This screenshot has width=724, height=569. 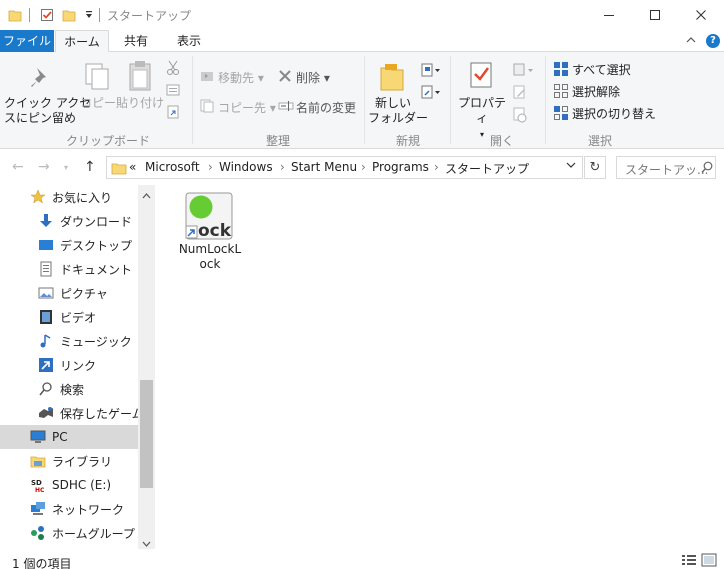 I want to click on copy-path-icon, so click(x=173, y=91).